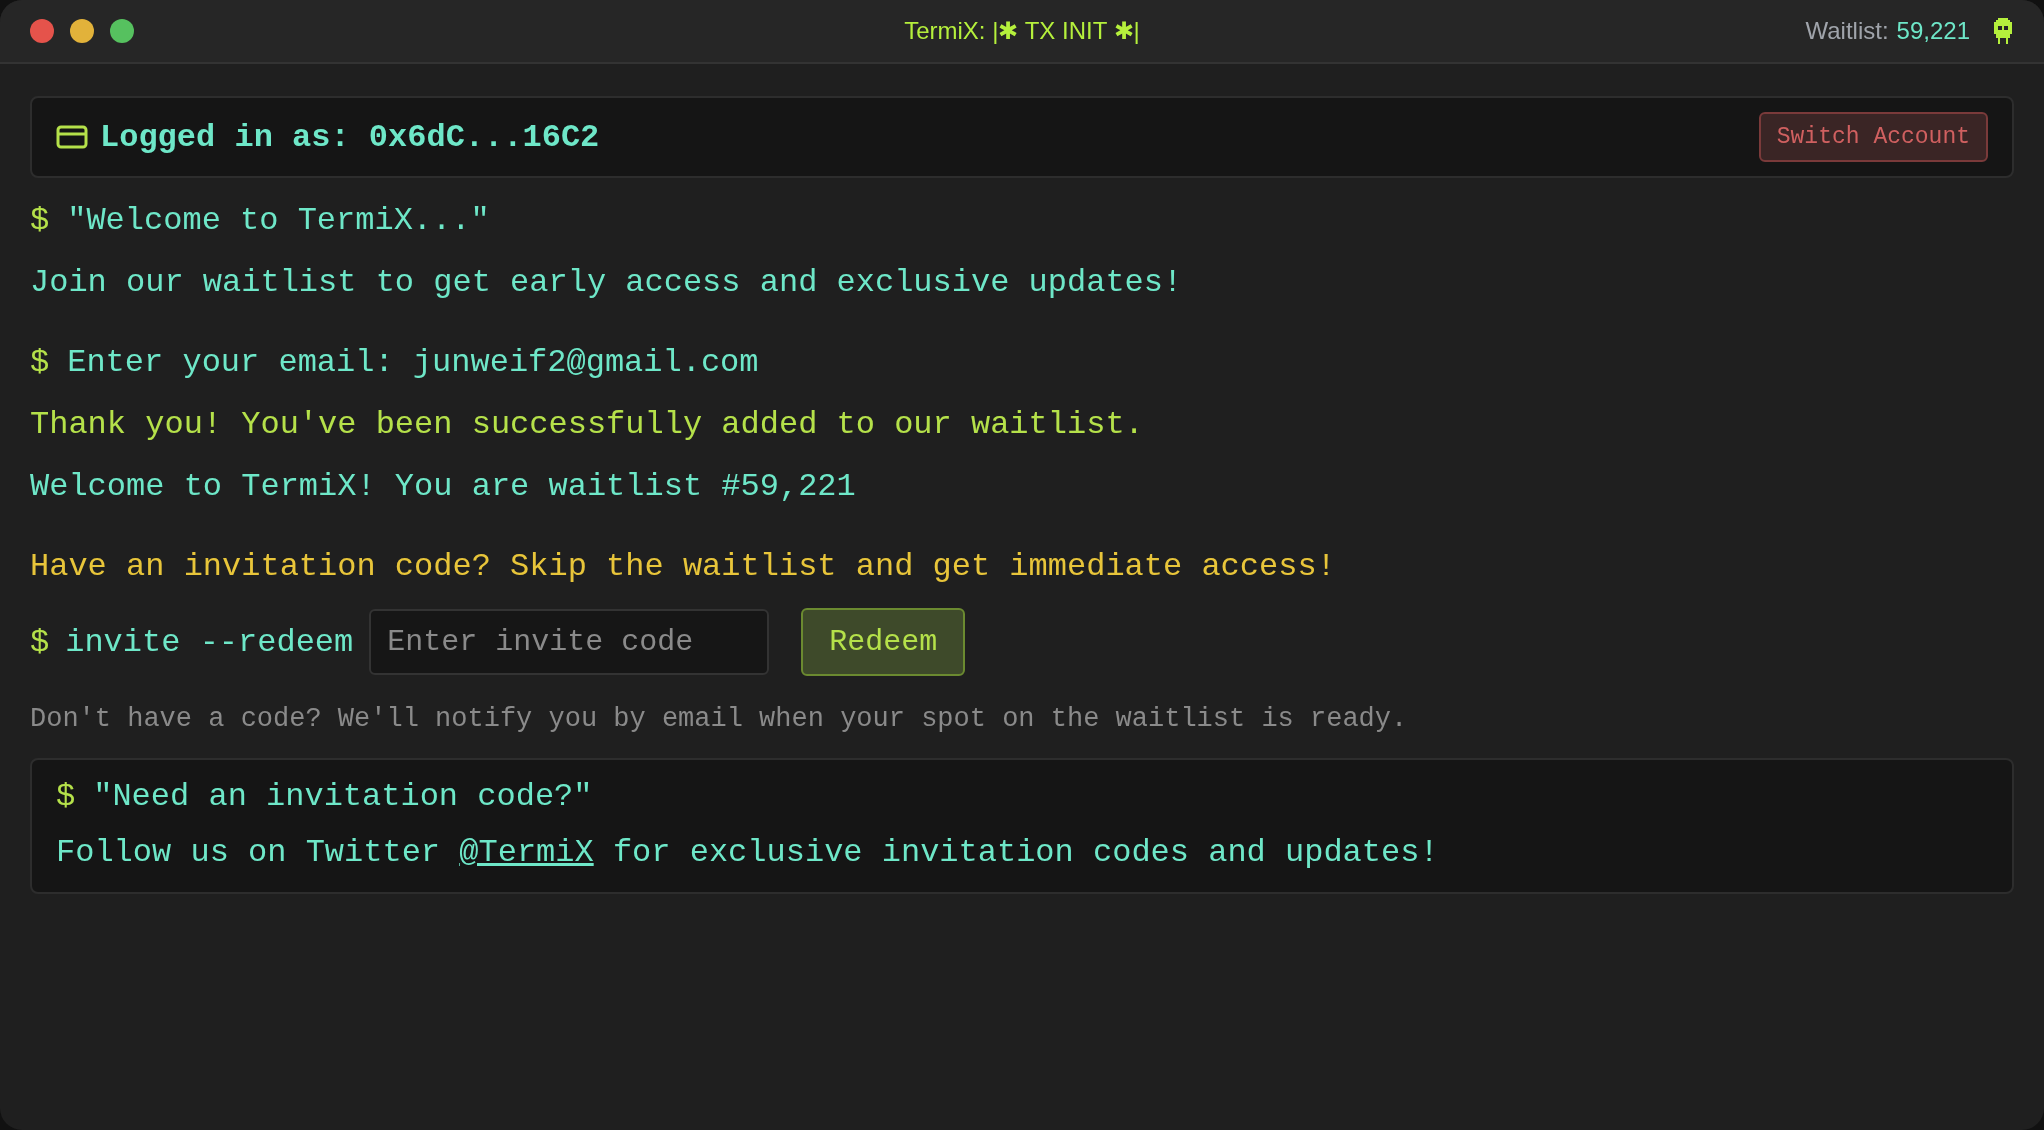  What do you see at coordinates (2003, 31) in the screenshot?
I see `robot-icon` at bounding box center [2003, 31].